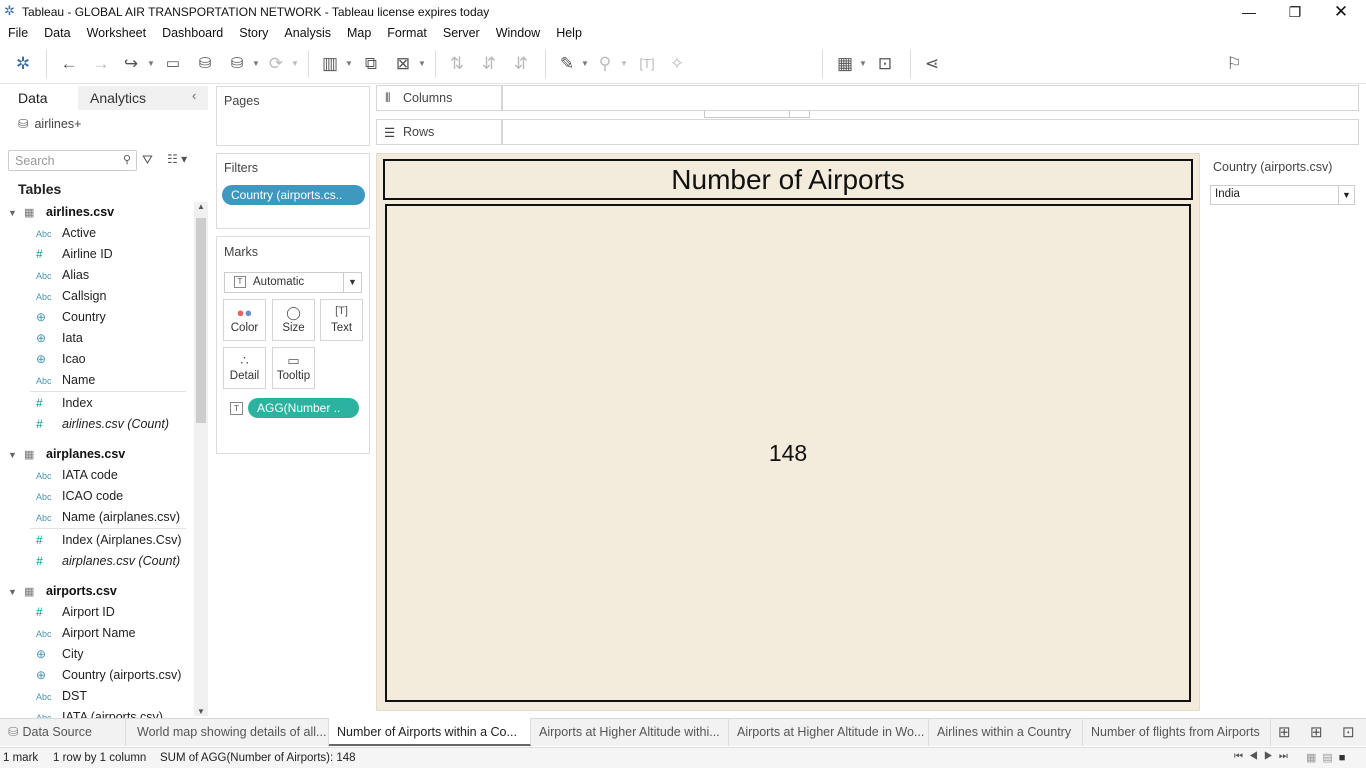  What do you see at coordinates (244, 368) in the screenshot?
I see `detail-button: ∴ Detail` at bounding box center [244, 368].